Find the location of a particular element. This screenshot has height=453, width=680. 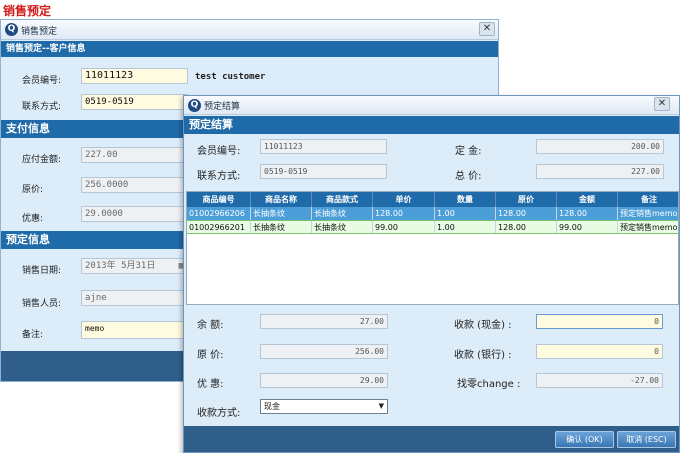

note-field: memo is located at coordinates (134, 330).